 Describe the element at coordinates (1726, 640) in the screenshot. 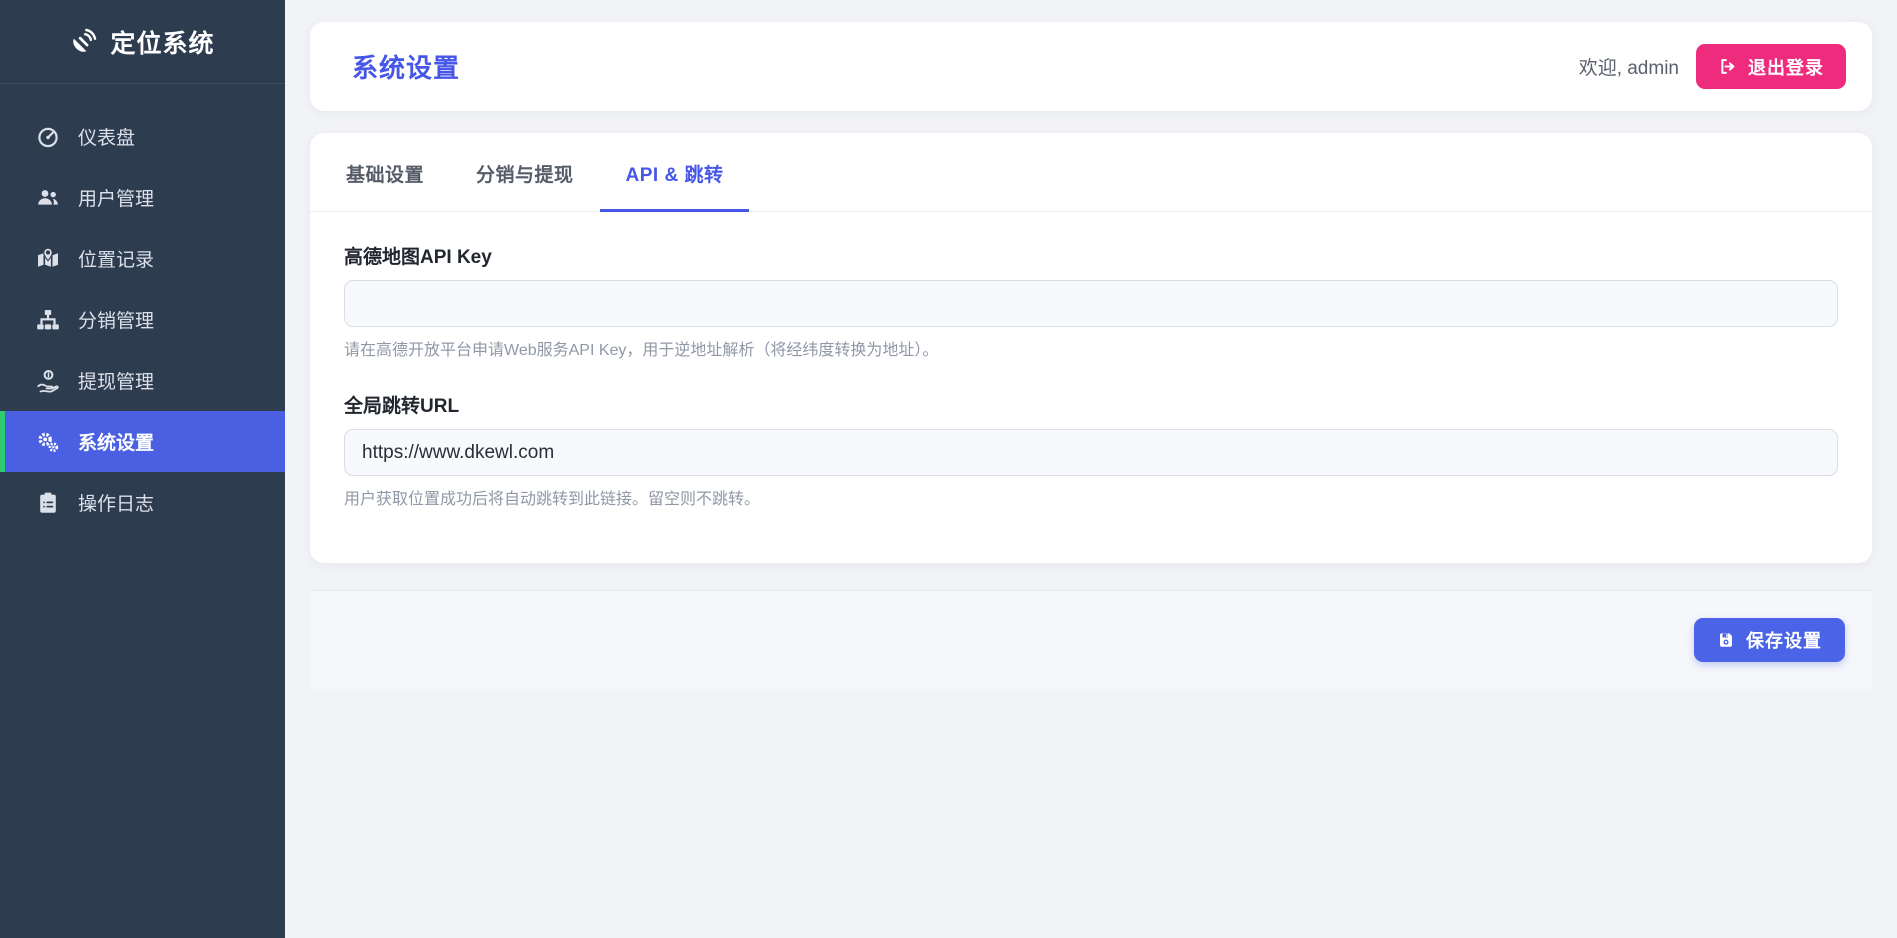

I see `save-icon` at that location.